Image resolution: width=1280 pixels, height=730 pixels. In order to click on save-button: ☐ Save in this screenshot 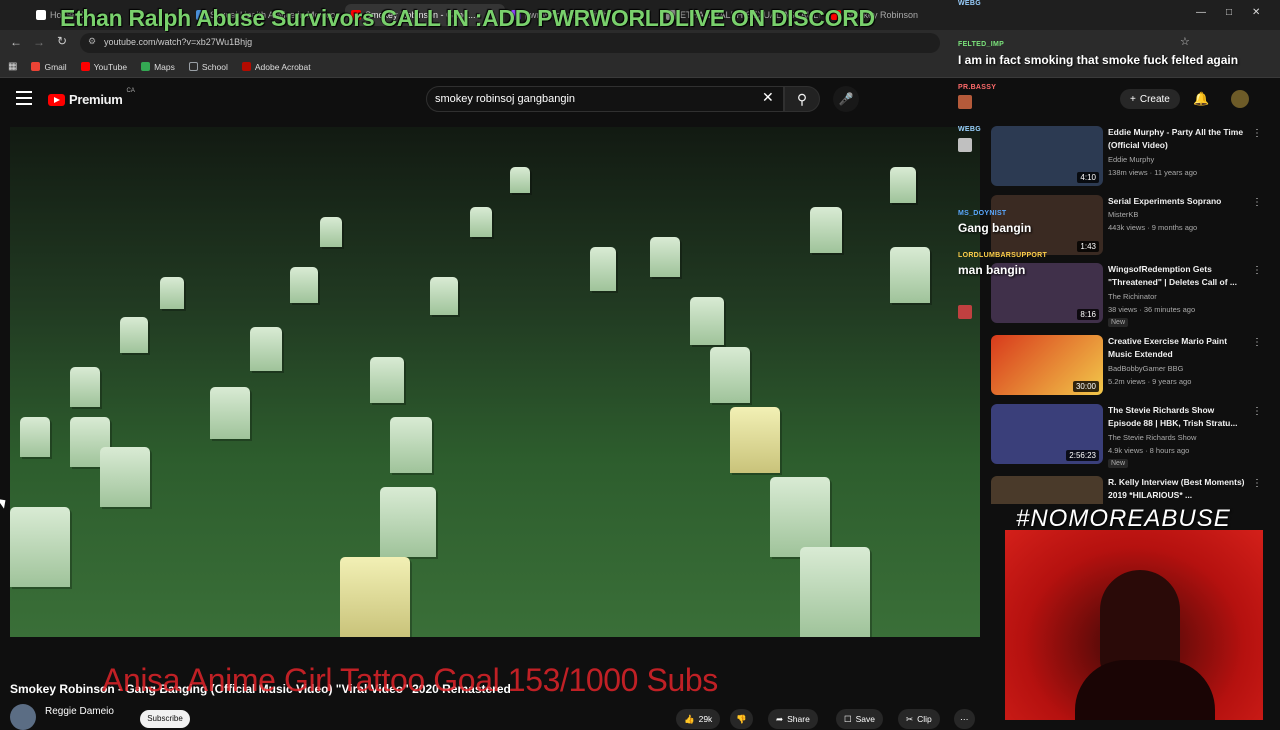, I will do `click(859, 719)`.